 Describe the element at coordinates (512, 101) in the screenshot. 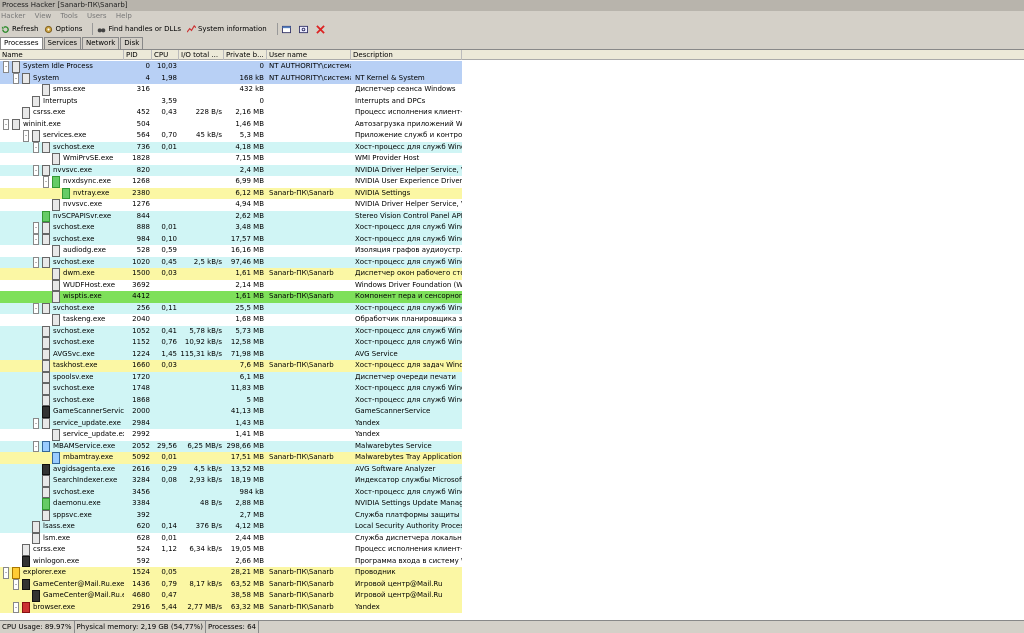

I see `process-row: Interrupts 3,59 0 Interrupts and DPCs` at that location.